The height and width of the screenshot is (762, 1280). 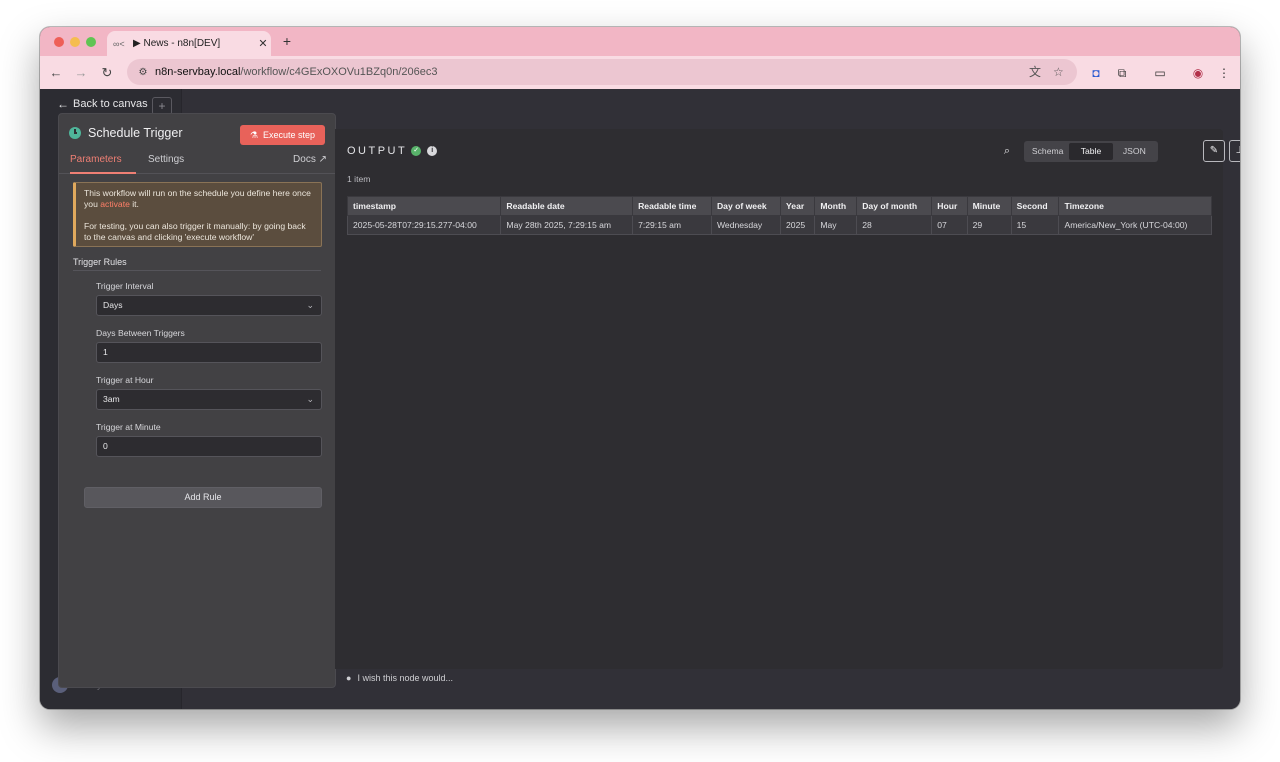 I want to click on trigger-at-minute-input: 0, so click(x=209, y=446).